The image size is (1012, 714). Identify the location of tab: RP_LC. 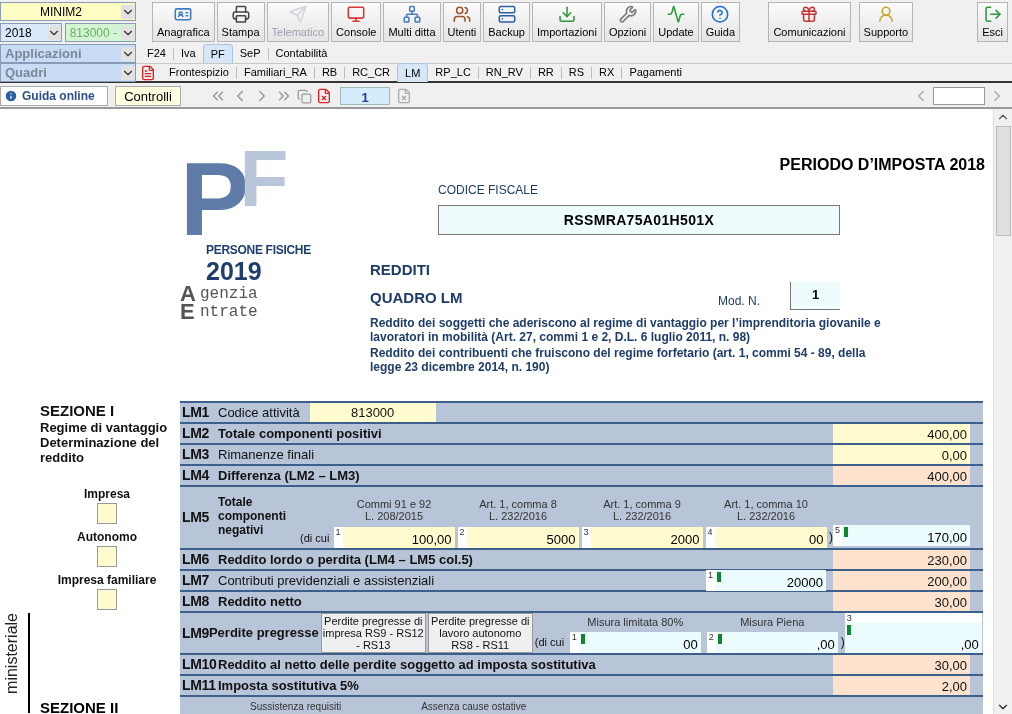
(453, 72).